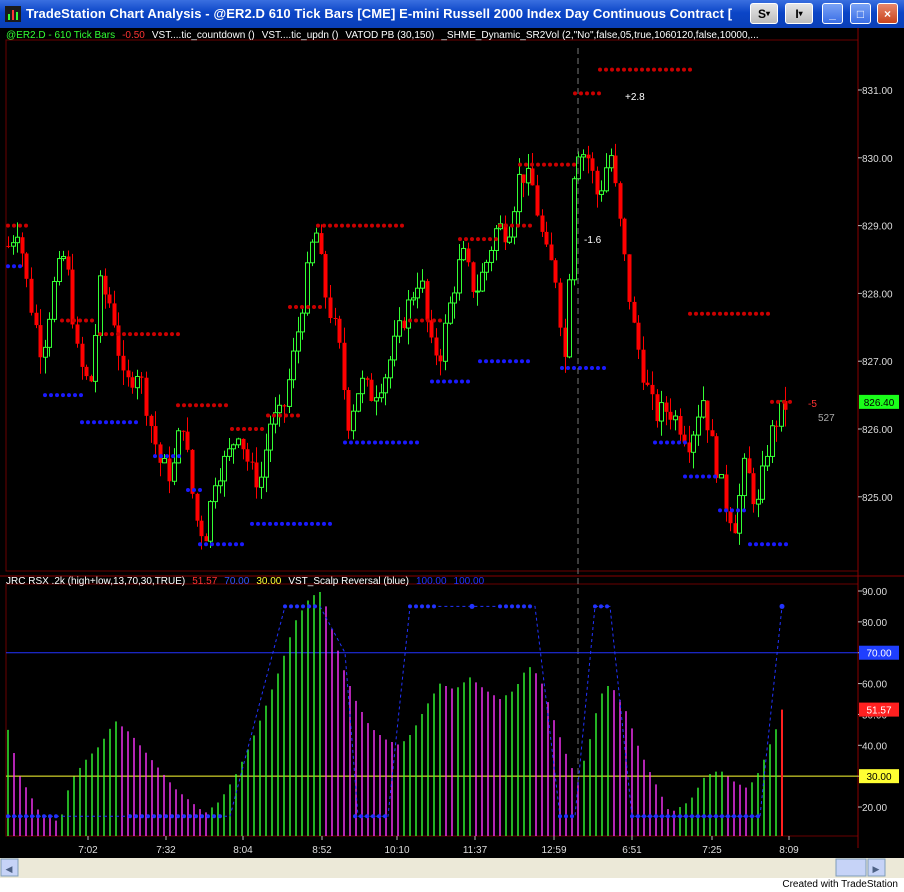 The image size is (904, 892). What do you see at coordinates (887, 13) in the screenshot?
I see `close-button: ×` at bounding box center [887, 13].